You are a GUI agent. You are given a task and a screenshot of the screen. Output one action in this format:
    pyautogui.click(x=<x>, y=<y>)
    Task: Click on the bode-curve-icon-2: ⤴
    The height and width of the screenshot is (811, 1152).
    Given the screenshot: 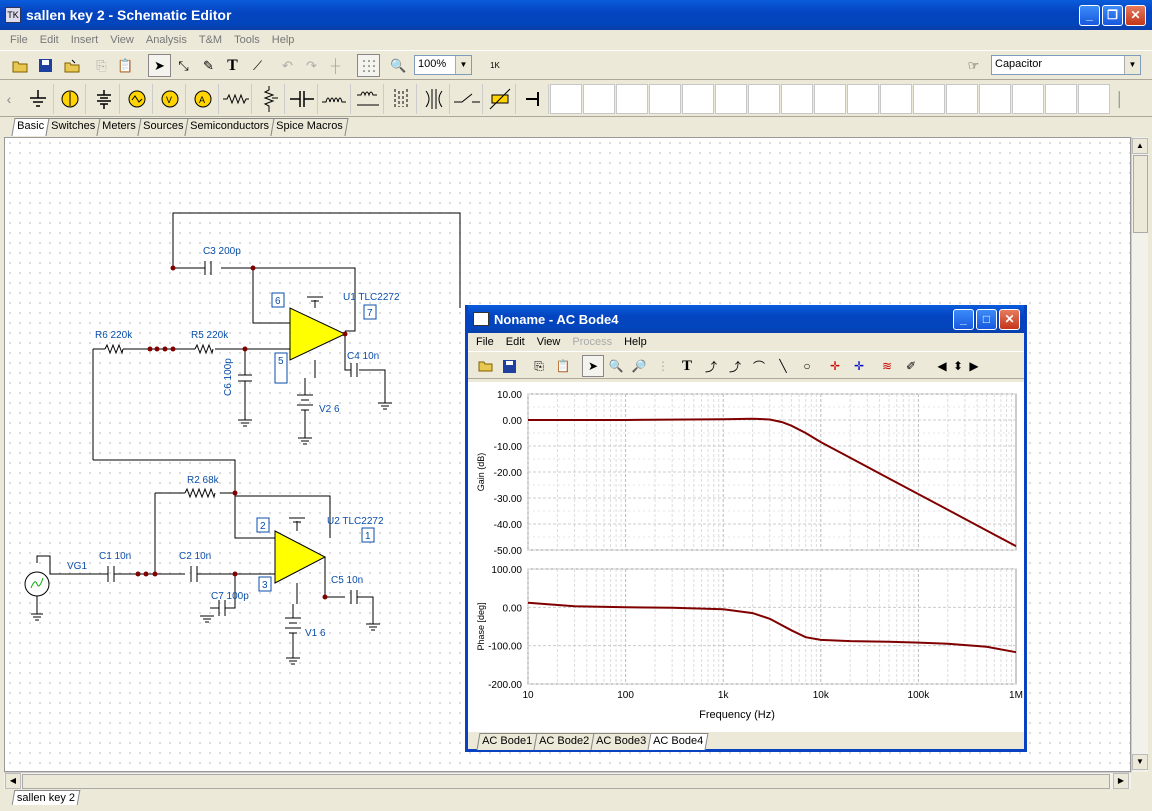 What is the action you would take?
    pyautogui.click(x=735, y=366)
    